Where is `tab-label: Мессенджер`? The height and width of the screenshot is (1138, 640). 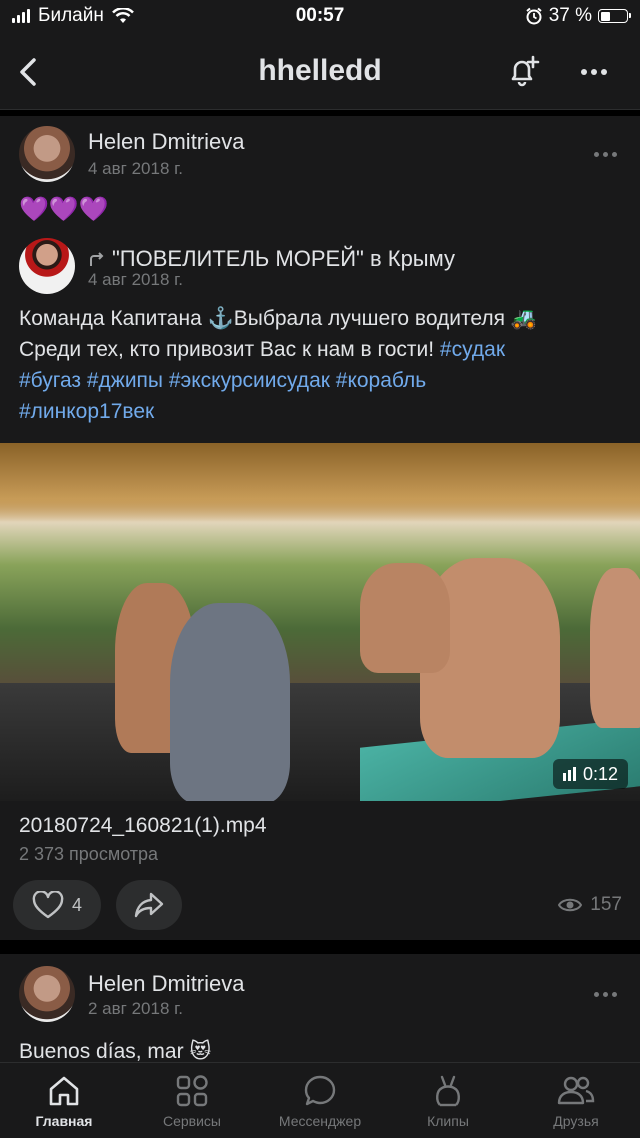
tab-label: Мессенджер is located at coordinates (320, 1121).